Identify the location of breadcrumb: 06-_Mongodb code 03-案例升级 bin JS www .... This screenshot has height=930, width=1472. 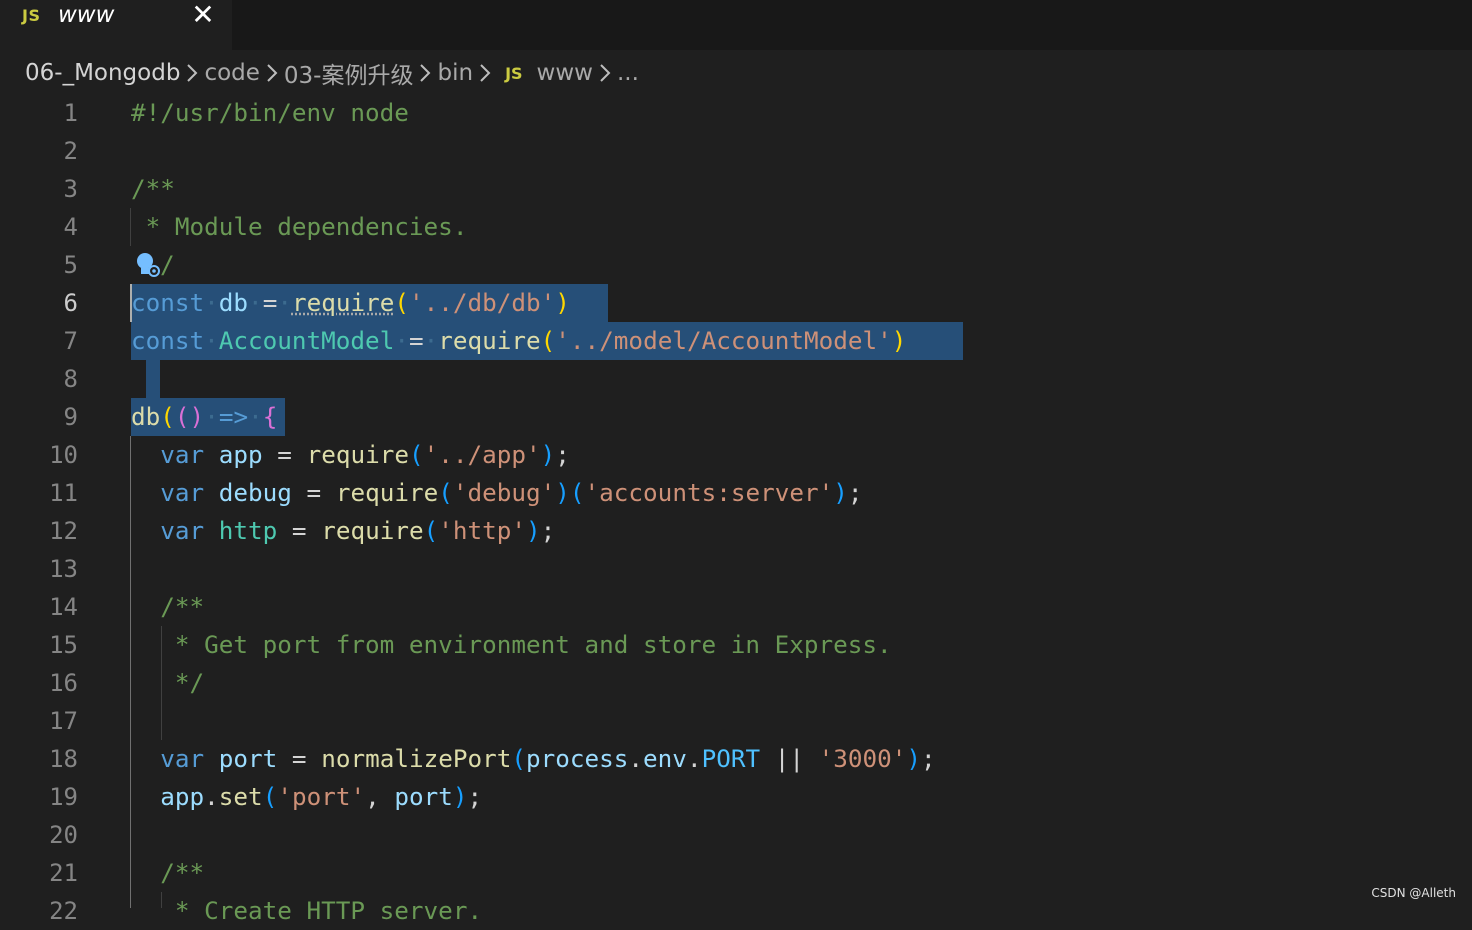
(332, 73).